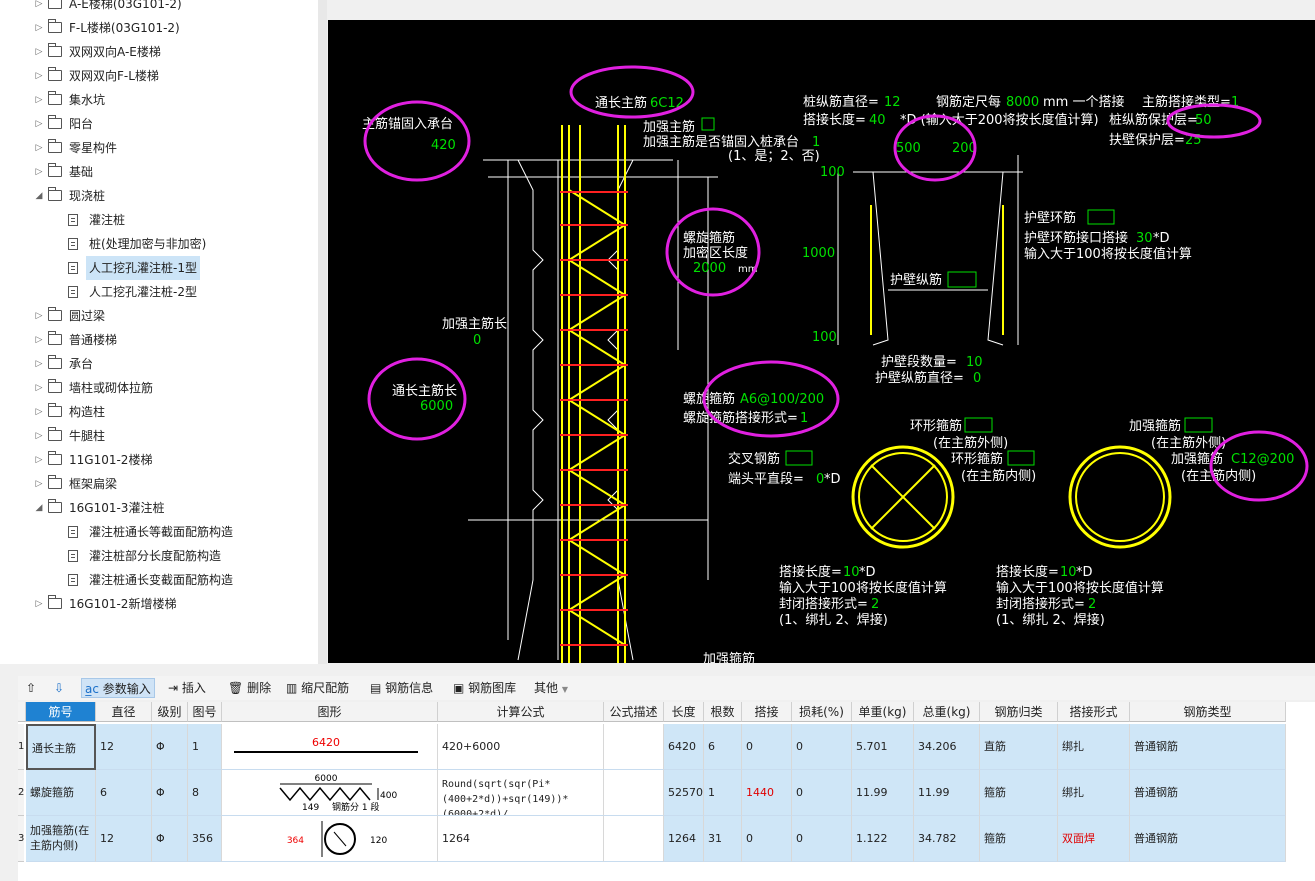 Image resolution: width=1315 pixels, height=881 pixels. What do you see at coordinates (521, 712) in the screenshot?
I see `column-header: 计算公式` at bounding box center [521, 712].